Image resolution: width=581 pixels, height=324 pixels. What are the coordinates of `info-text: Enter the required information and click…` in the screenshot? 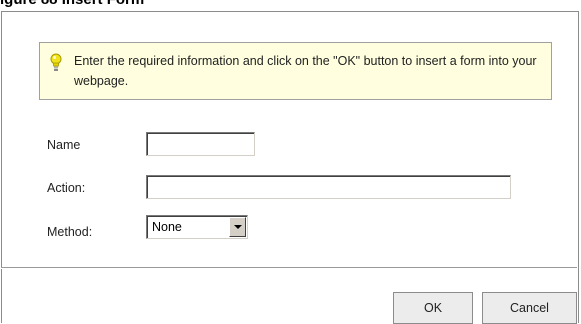 It's located at (305, 71).